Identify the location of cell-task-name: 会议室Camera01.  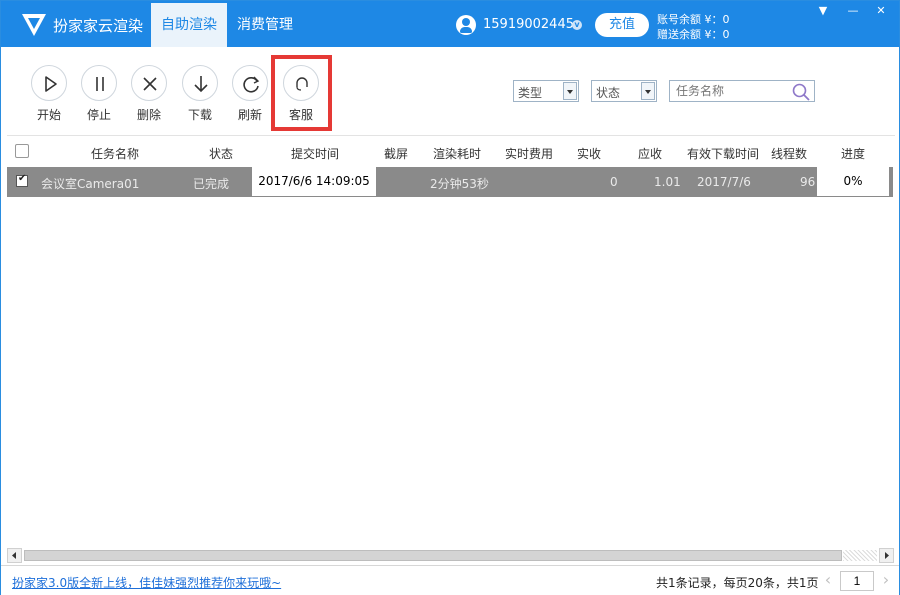
(90, 184).